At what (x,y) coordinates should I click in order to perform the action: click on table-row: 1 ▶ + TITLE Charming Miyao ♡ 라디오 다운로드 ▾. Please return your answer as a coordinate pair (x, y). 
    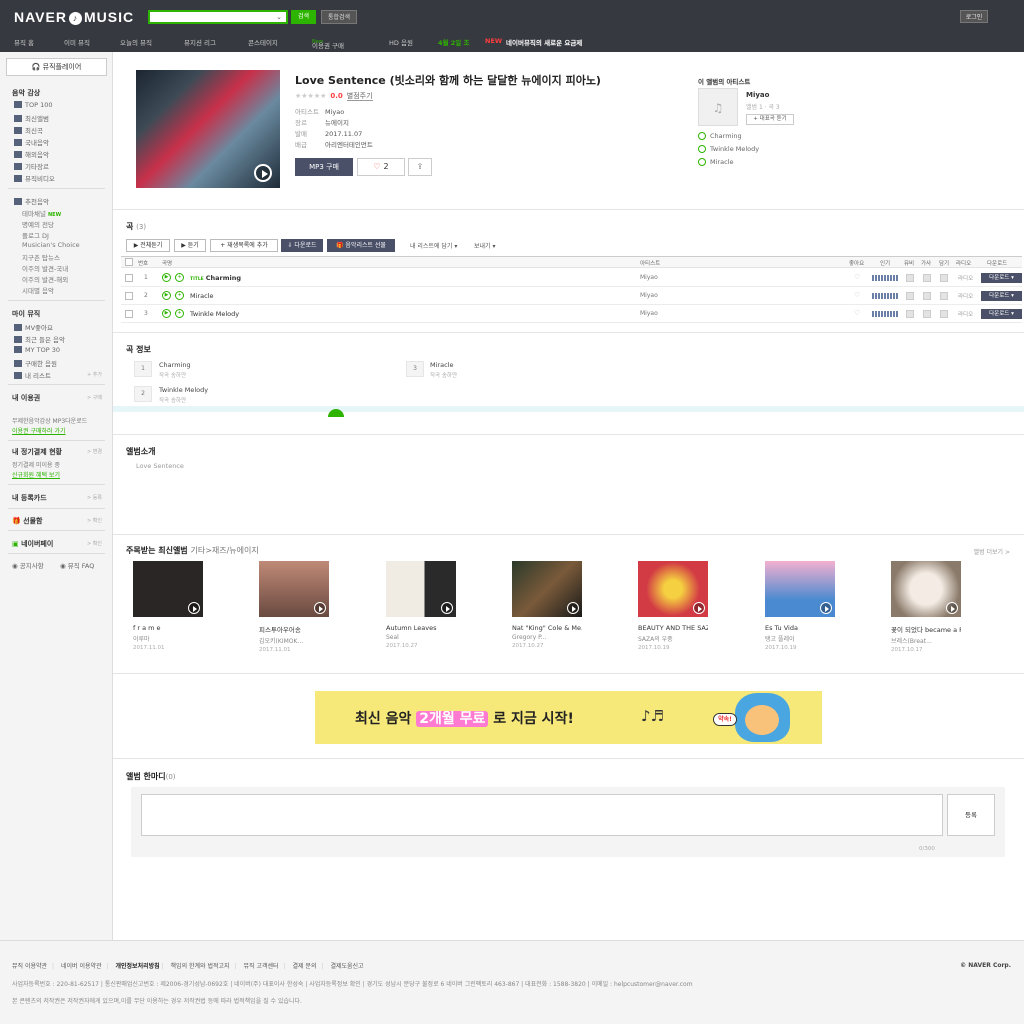
    Looking at the image, I should click on (571, 278).